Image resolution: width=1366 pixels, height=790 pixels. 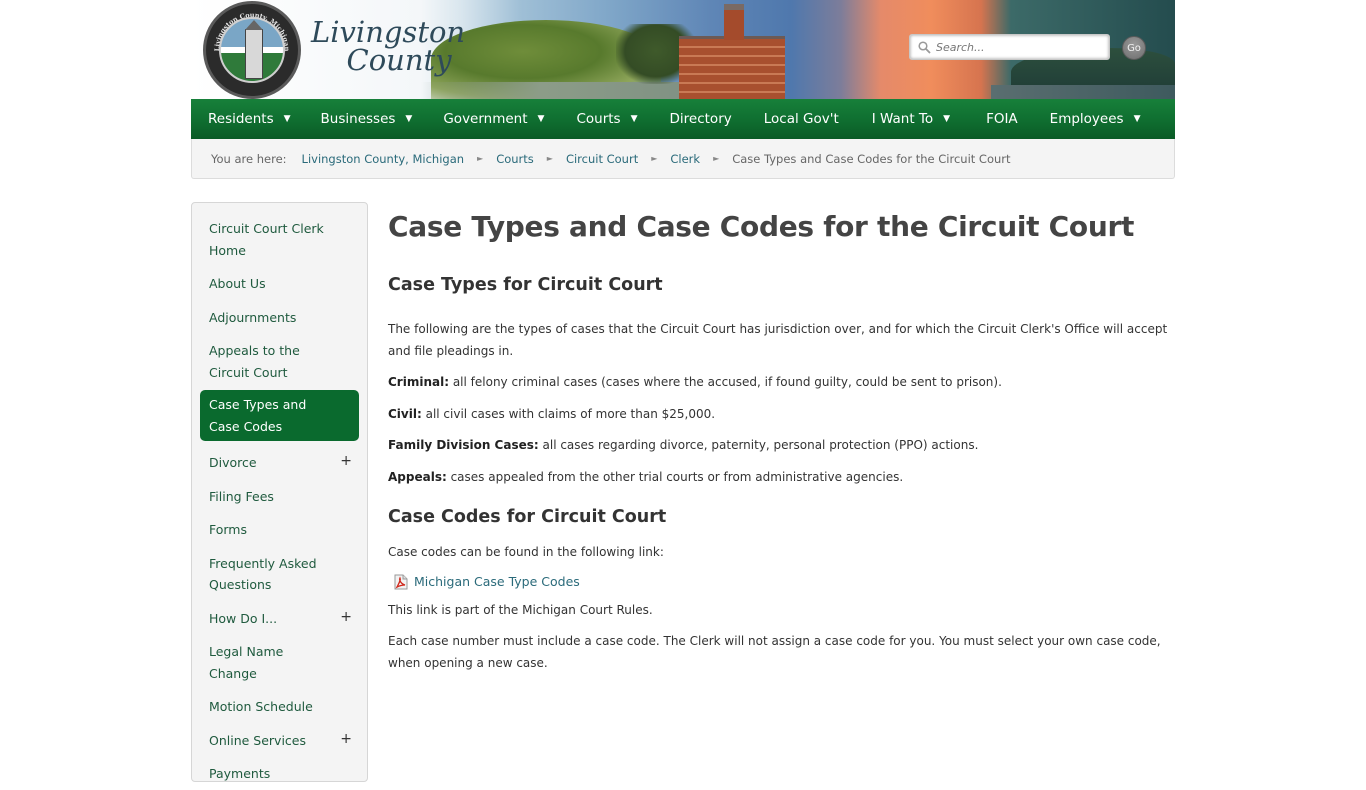 What do you see at coordinates (279, 618) in the screenshot?
I see `sidebar-item-how-do-i: How Do I... +` at bounding box center [279, 618].